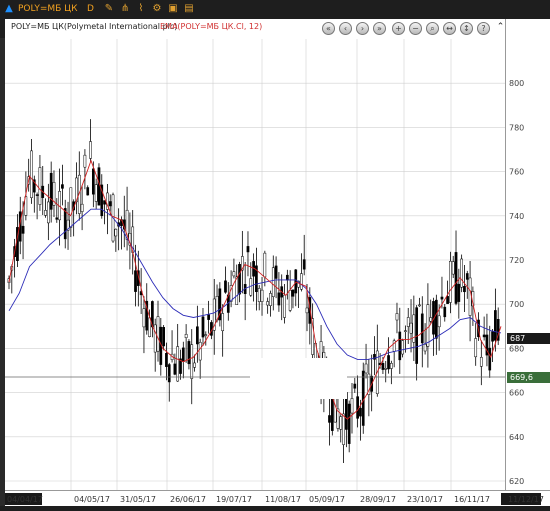  What do you see at coordinates (379, 28) in the screenshot?
I see `scroll-last-icon: »` at bounding box center [379, 28].